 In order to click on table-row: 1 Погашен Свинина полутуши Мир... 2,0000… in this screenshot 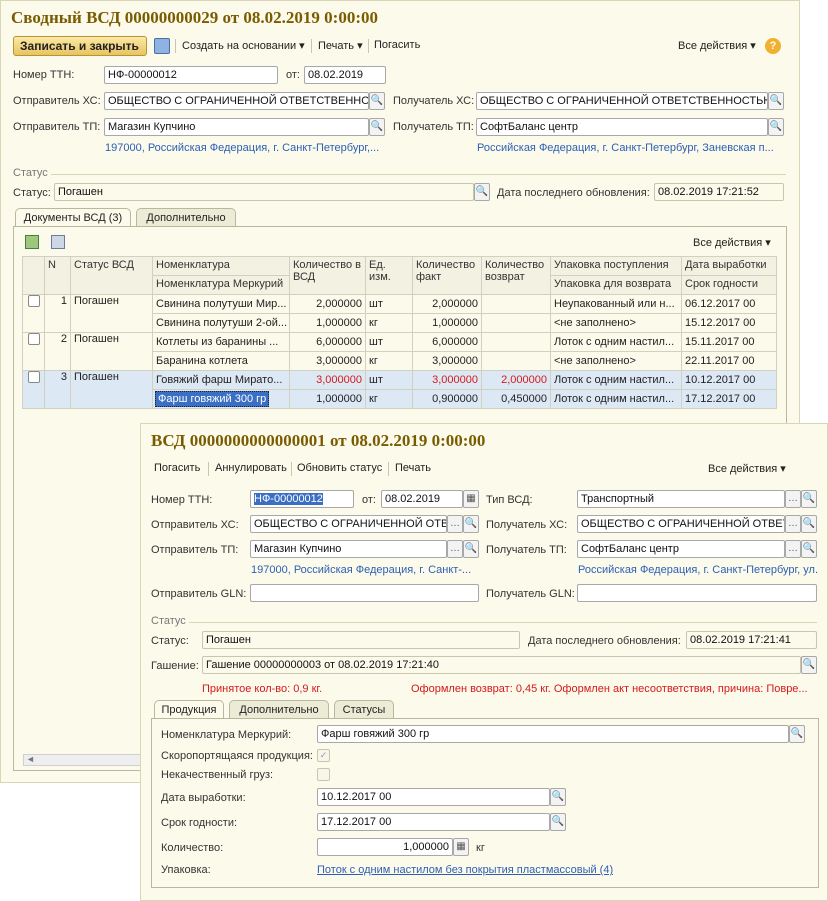, I will do `click(399, 313)`.